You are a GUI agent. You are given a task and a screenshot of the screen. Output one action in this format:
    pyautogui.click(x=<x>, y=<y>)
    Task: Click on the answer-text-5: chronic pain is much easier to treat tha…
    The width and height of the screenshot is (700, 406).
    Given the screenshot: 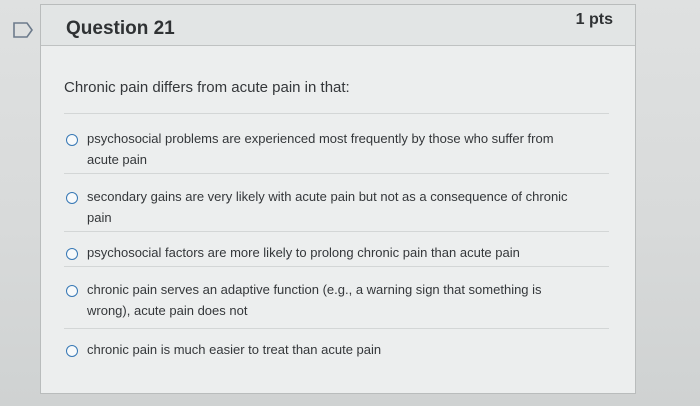 What is the action you would take?
    pyautogui.click(x=234, y=349)
    